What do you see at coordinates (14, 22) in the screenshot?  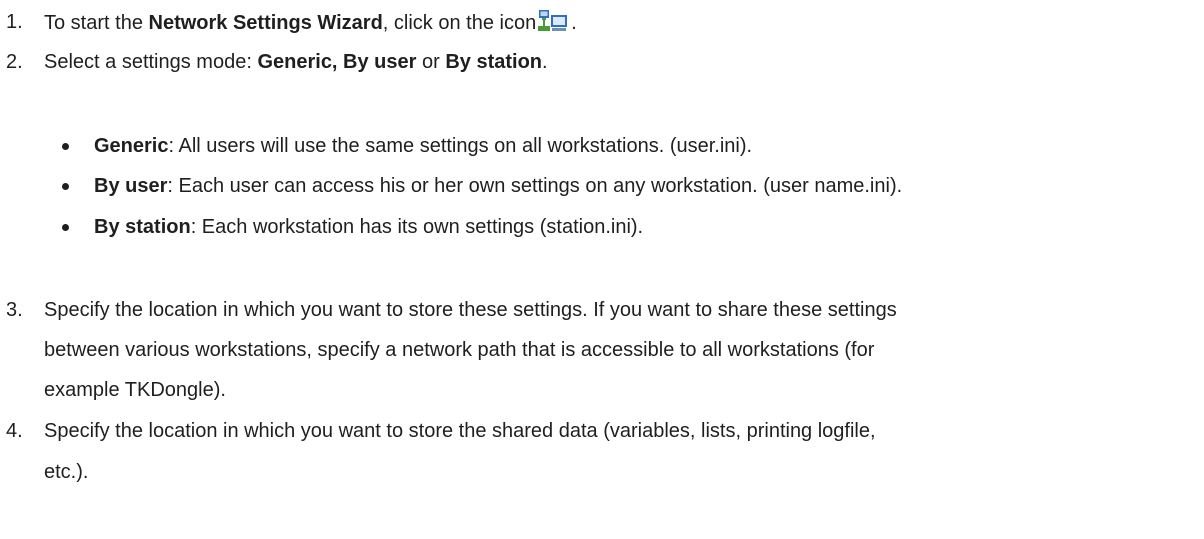 I see `step-number: 1.` at bounding box center [14, 22].